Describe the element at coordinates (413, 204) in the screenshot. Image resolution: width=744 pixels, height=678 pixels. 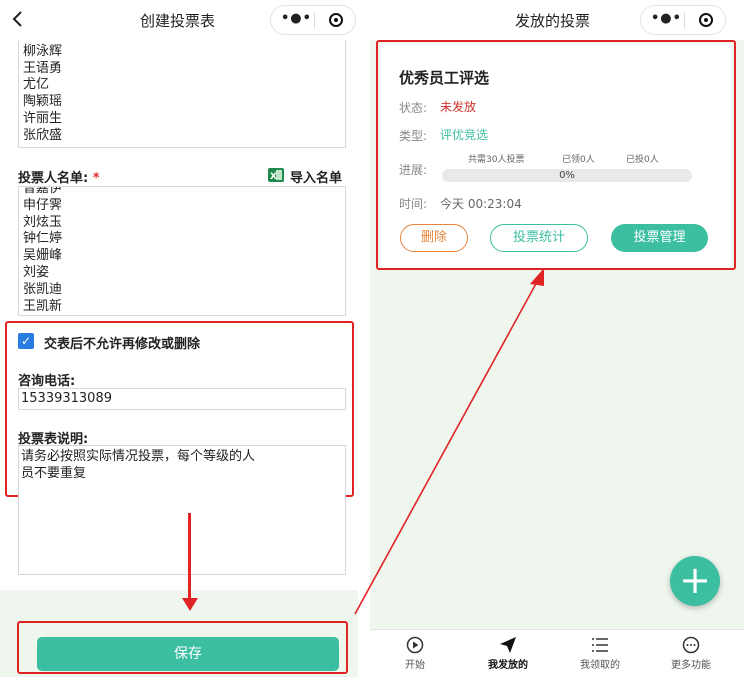
I see `time-label: 时间:` at that location.